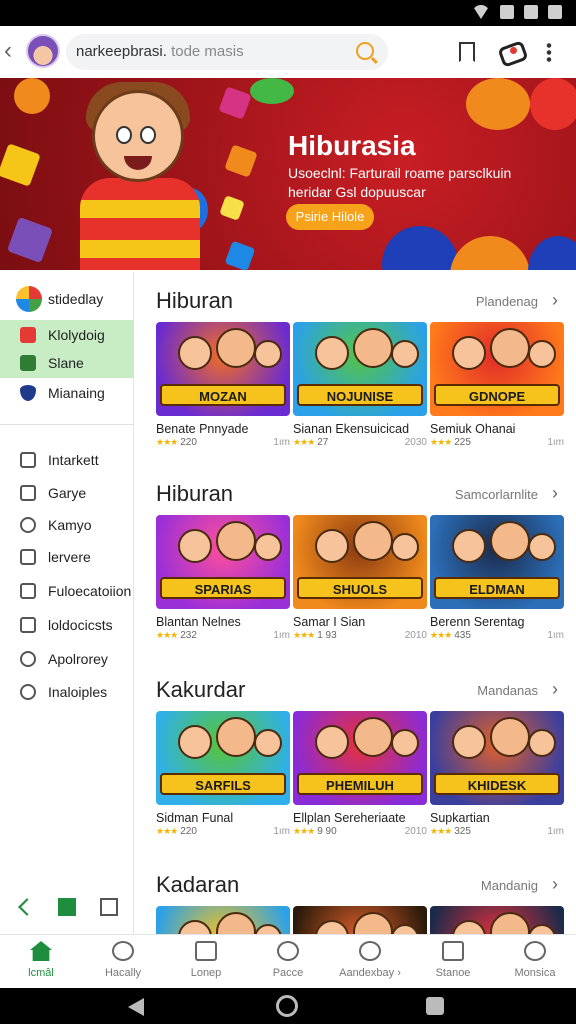 This screenshot has height=1024, width=576. I want to click on bottom-nav-label: Stanoe, so click(453, 973).